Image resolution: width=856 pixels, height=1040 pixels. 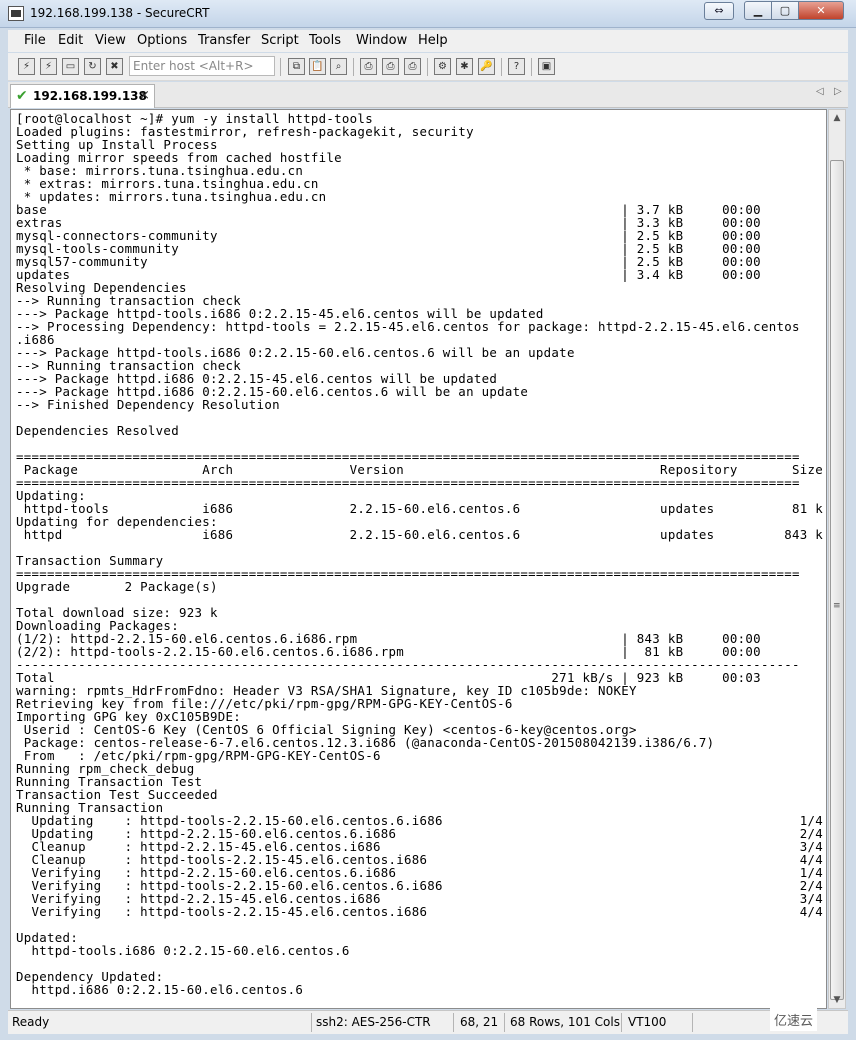 I want to click on terminal-line: Dependencies Resolved, so click(x=97, y=430).